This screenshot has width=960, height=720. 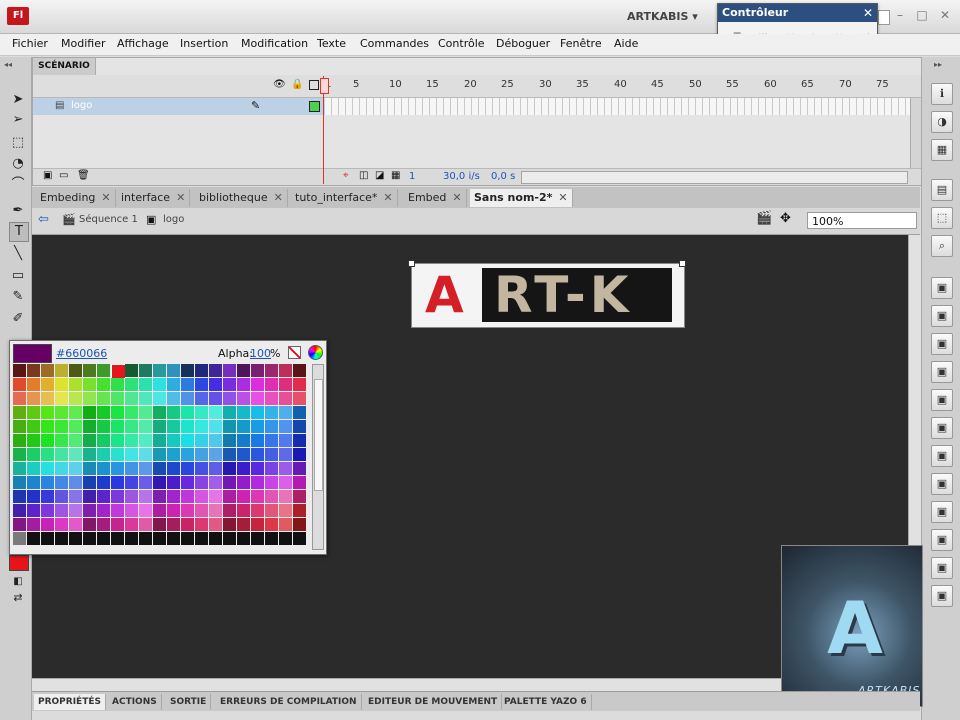 I want to click on tab-editeur-mouvement: EDITEUR DE MOUVEMENT, so click(x=433, y=702).